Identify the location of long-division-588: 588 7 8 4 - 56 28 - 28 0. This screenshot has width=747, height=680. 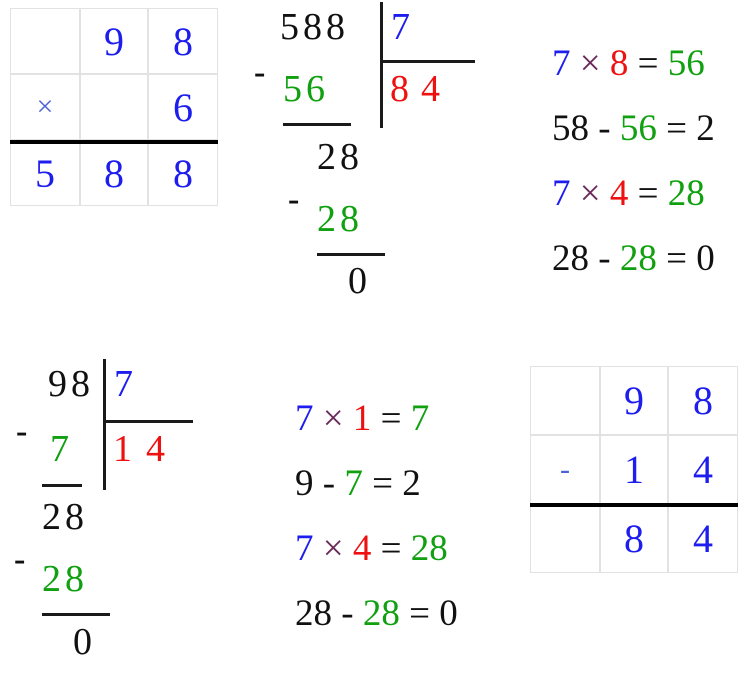
(364, 151).